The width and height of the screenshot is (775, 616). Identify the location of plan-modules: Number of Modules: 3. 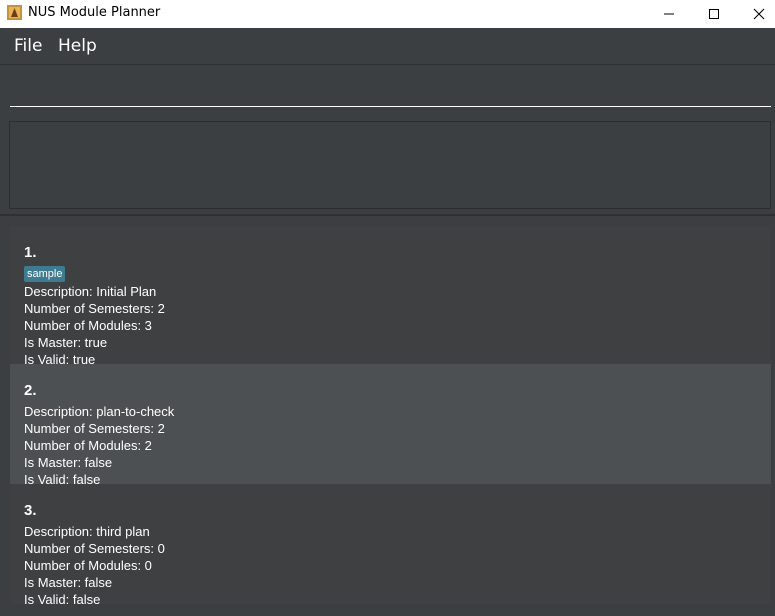
(88, 325).